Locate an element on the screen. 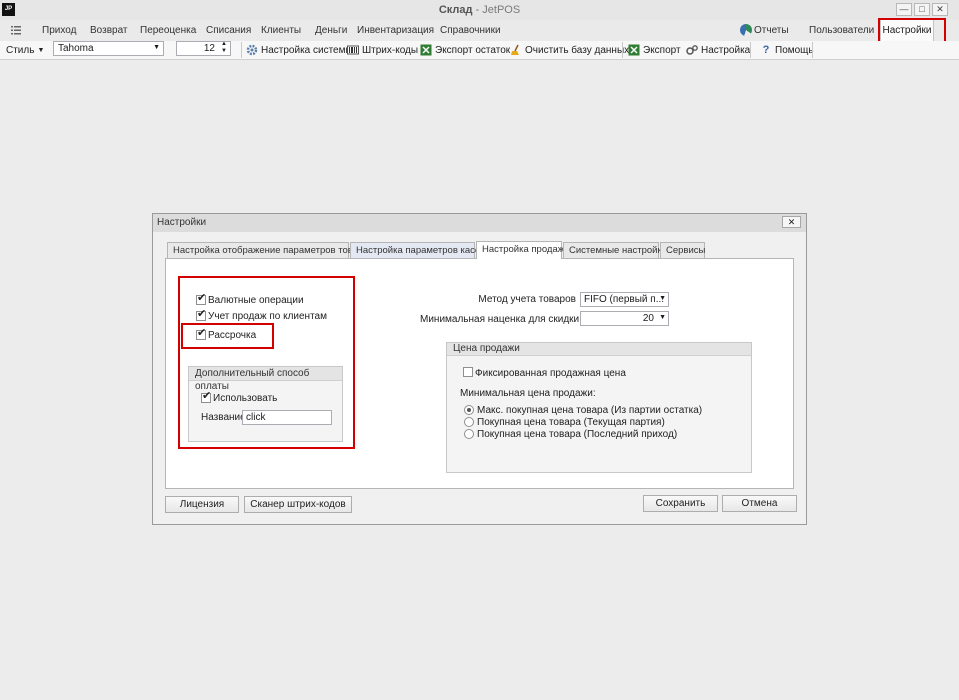 The width and height of the screenshot is (959, 700). font-size-value: 12 is located at coordinates (209, 48).